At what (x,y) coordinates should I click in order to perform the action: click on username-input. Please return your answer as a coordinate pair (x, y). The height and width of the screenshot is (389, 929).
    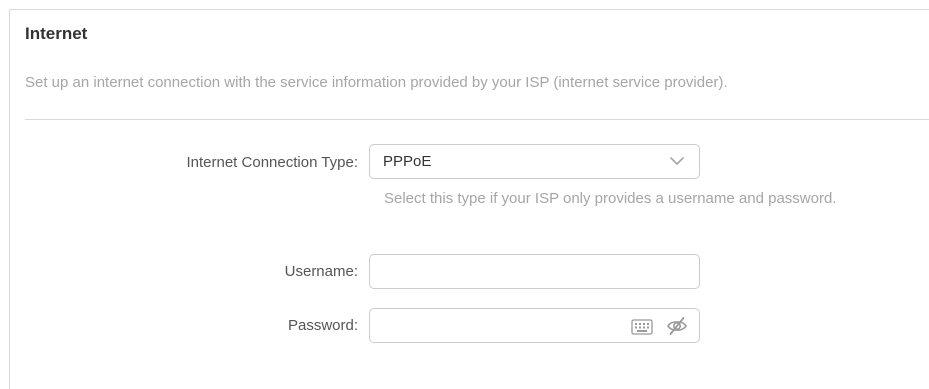
    Looking at the image, I should click on (534, 271).